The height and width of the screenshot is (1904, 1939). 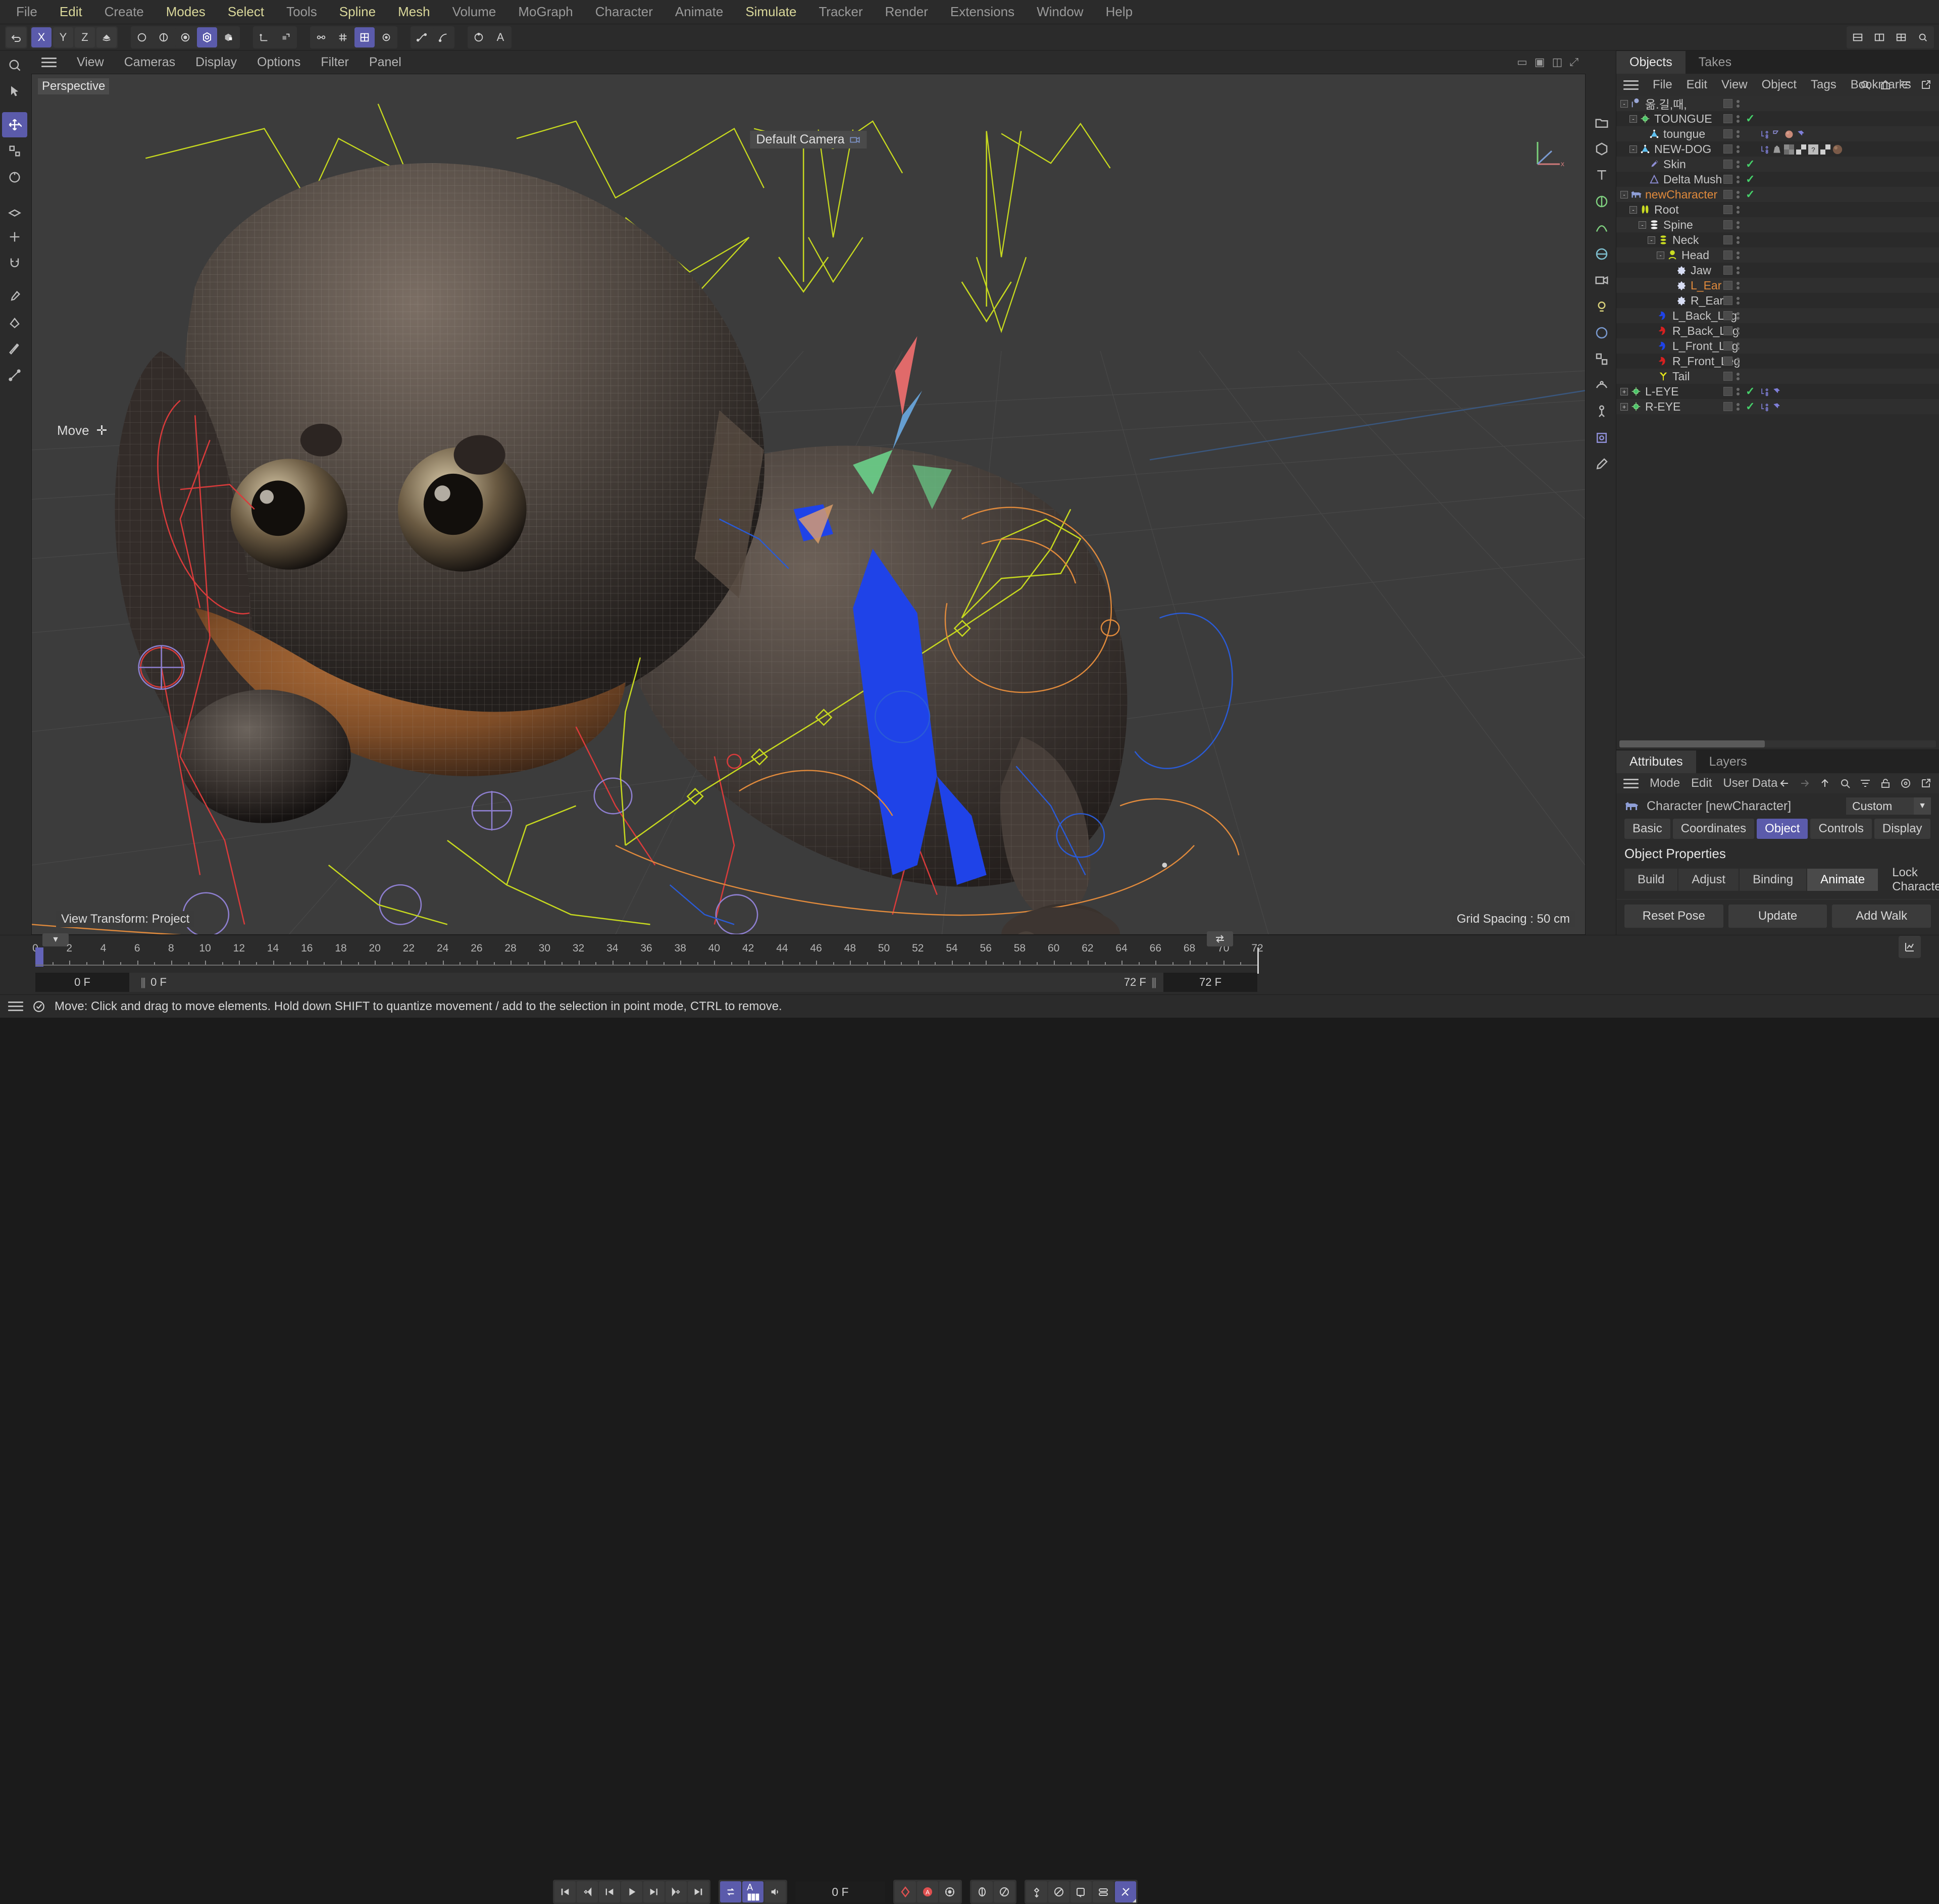 What do you see at coordinates (279, 63) in the screenshot?
I see `viewport-menu-options: Options` at bounding box center [279, 63].